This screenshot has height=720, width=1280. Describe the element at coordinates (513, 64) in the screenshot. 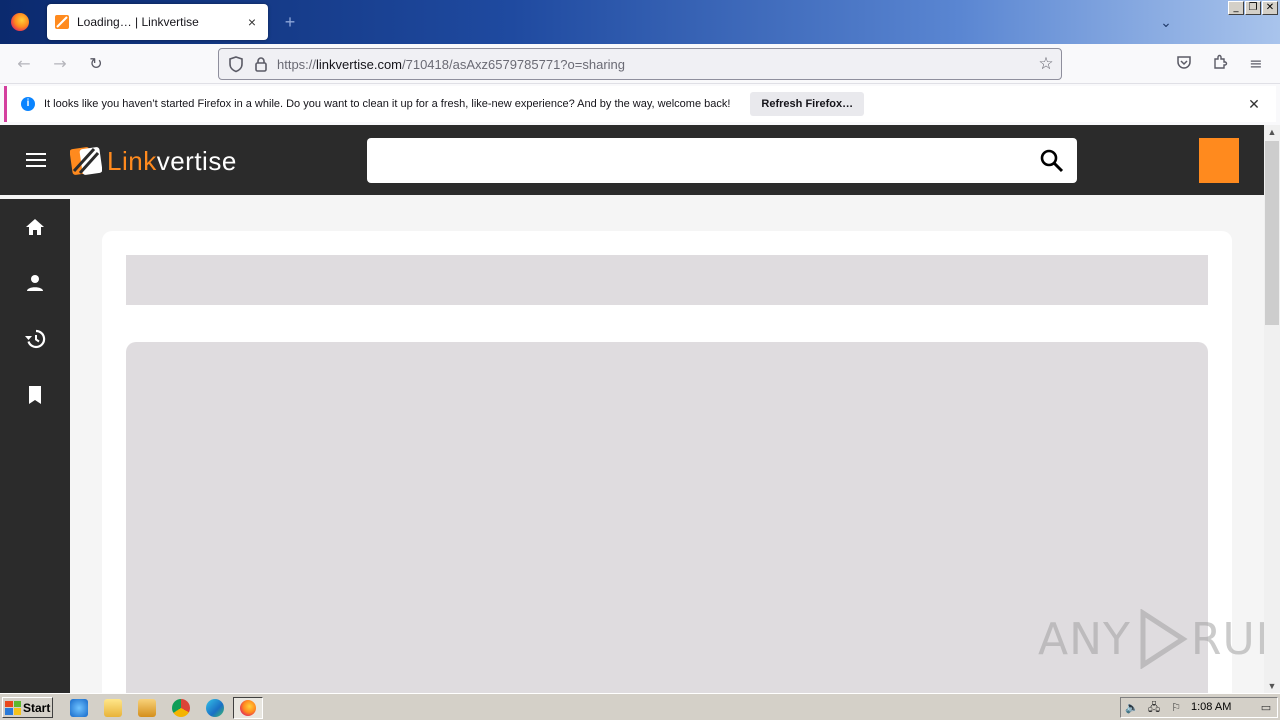

I see `url-path: /710418/asAxz6579785771?o=sharing` at that location.